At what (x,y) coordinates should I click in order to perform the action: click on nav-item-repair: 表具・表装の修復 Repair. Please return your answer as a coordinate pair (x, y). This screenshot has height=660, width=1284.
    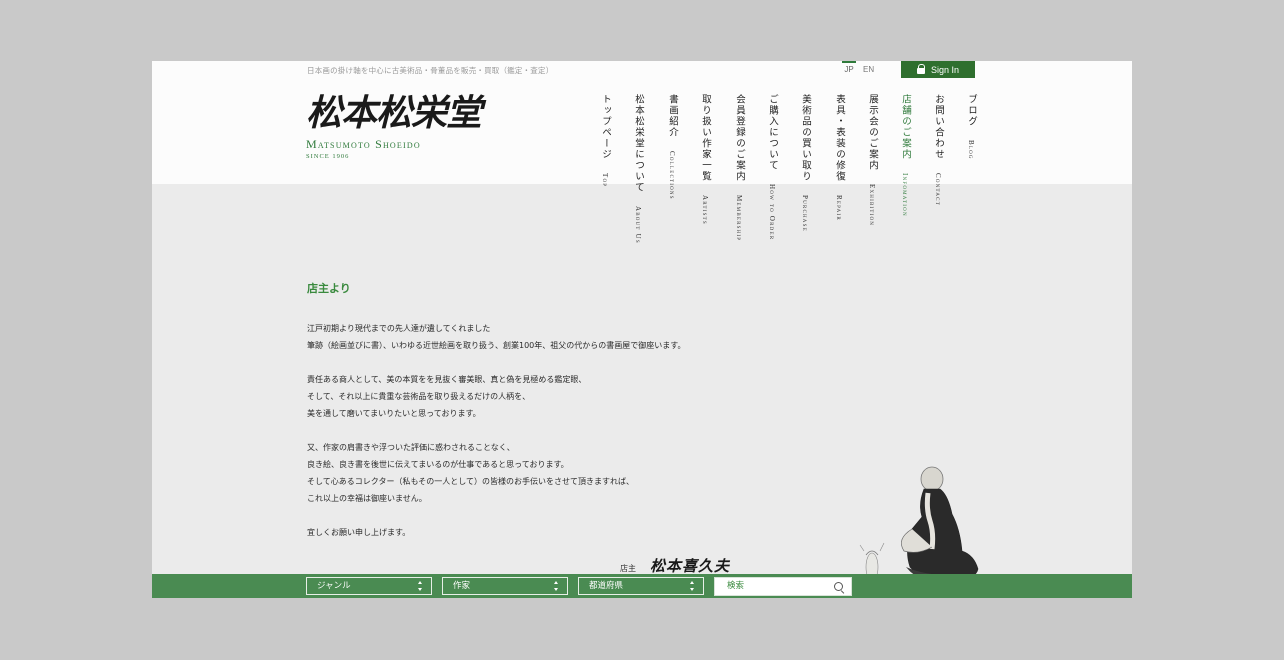
    Looking at the image, I should click on (839, 157).